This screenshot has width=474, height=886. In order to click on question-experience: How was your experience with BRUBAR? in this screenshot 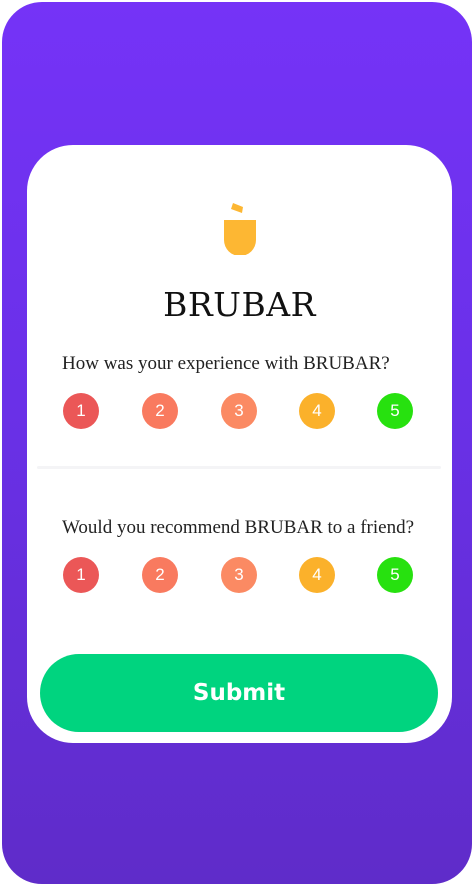, I will do `click(226, 363)`.